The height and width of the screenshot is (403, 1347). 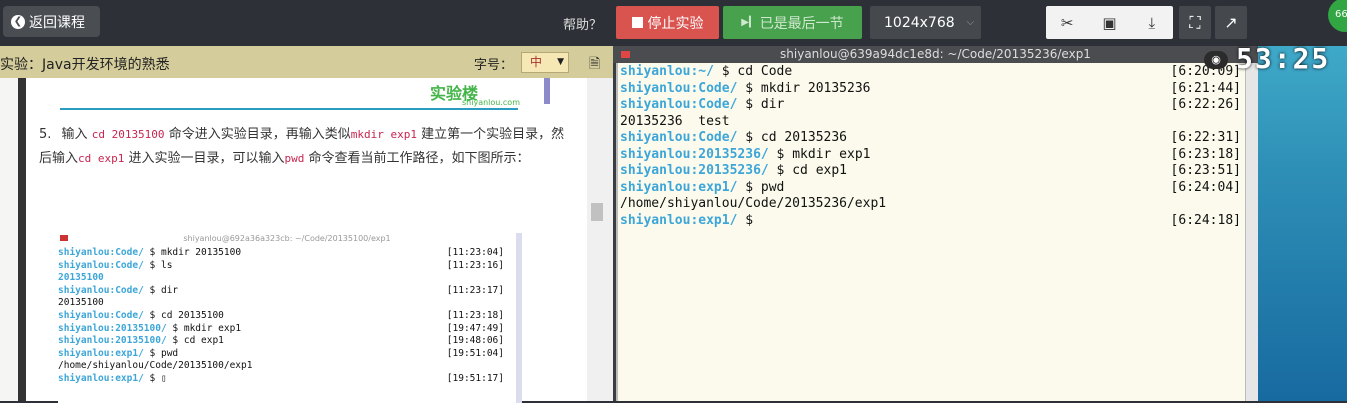 What do you see at coordinates (702, 71) in the screenshot?
I see `prompt-path: :~/` at bounding box center [702, 71].